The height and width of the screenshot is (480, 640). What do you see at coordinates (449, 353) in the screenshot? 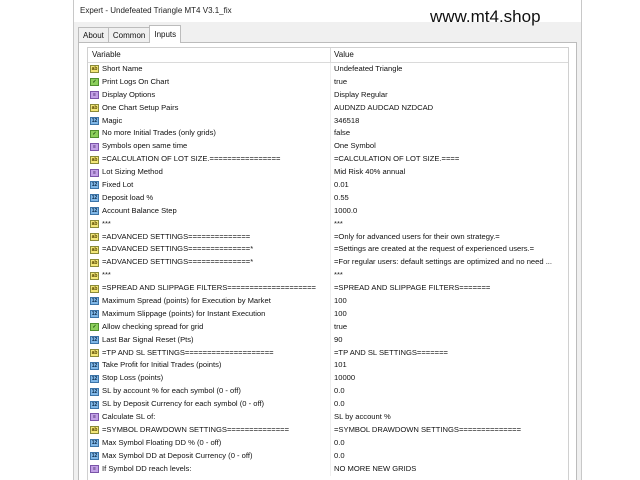
I see `value-cell: =TP AND SL SETTINGS=======` at bounding box center [449, 353].